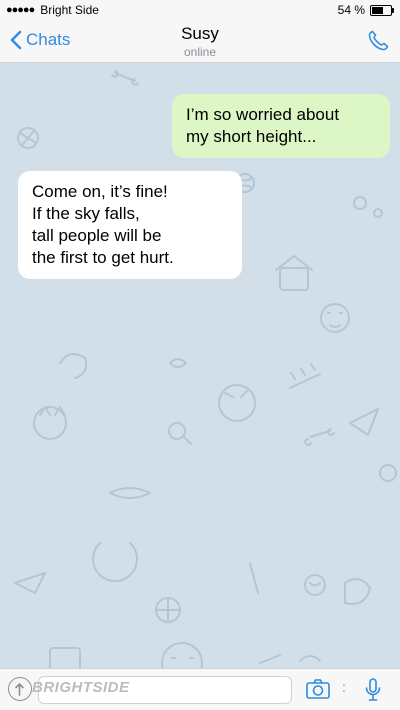 This screenshot has height=710, width=400. I want to click on contact-name: Susy, so click(200, 33).